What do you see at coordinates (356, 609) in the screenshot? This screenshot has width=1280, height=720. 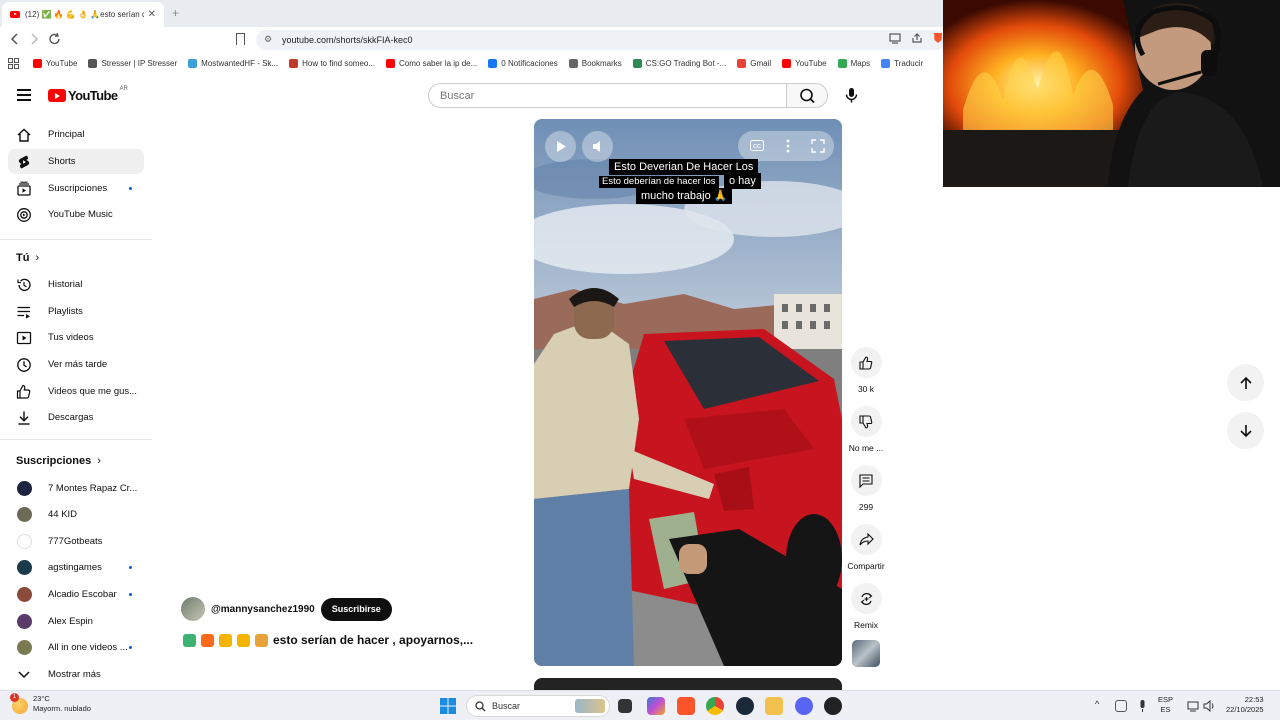 I see `subscribe-button: Suscribirse` at bounding box center [356, 609].